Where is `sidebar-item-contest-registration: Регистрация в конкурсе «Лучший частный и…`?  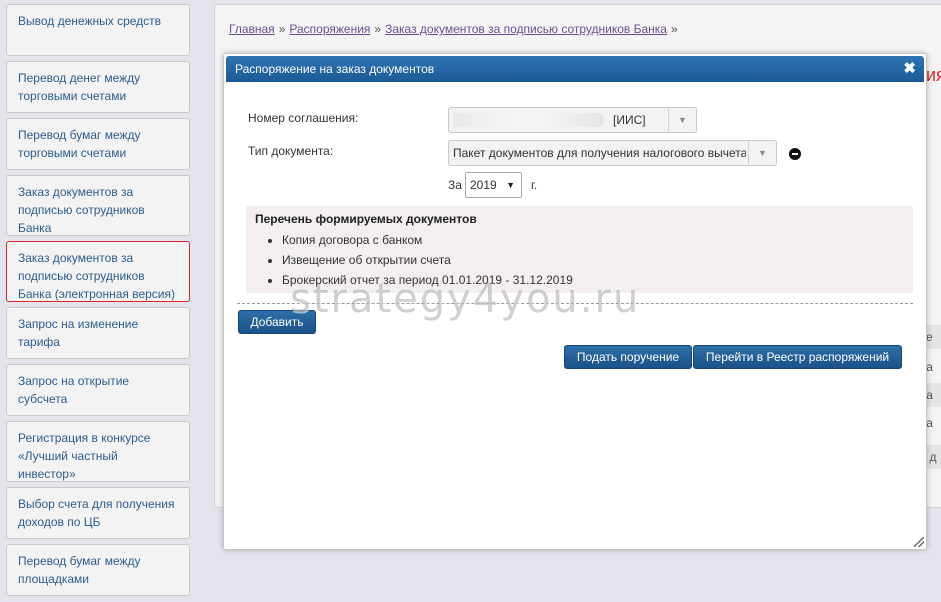
sidebar-item-contest-registration: Регистрация в конкурсе «Лучший частный и… is located at coordinates (98, 451).